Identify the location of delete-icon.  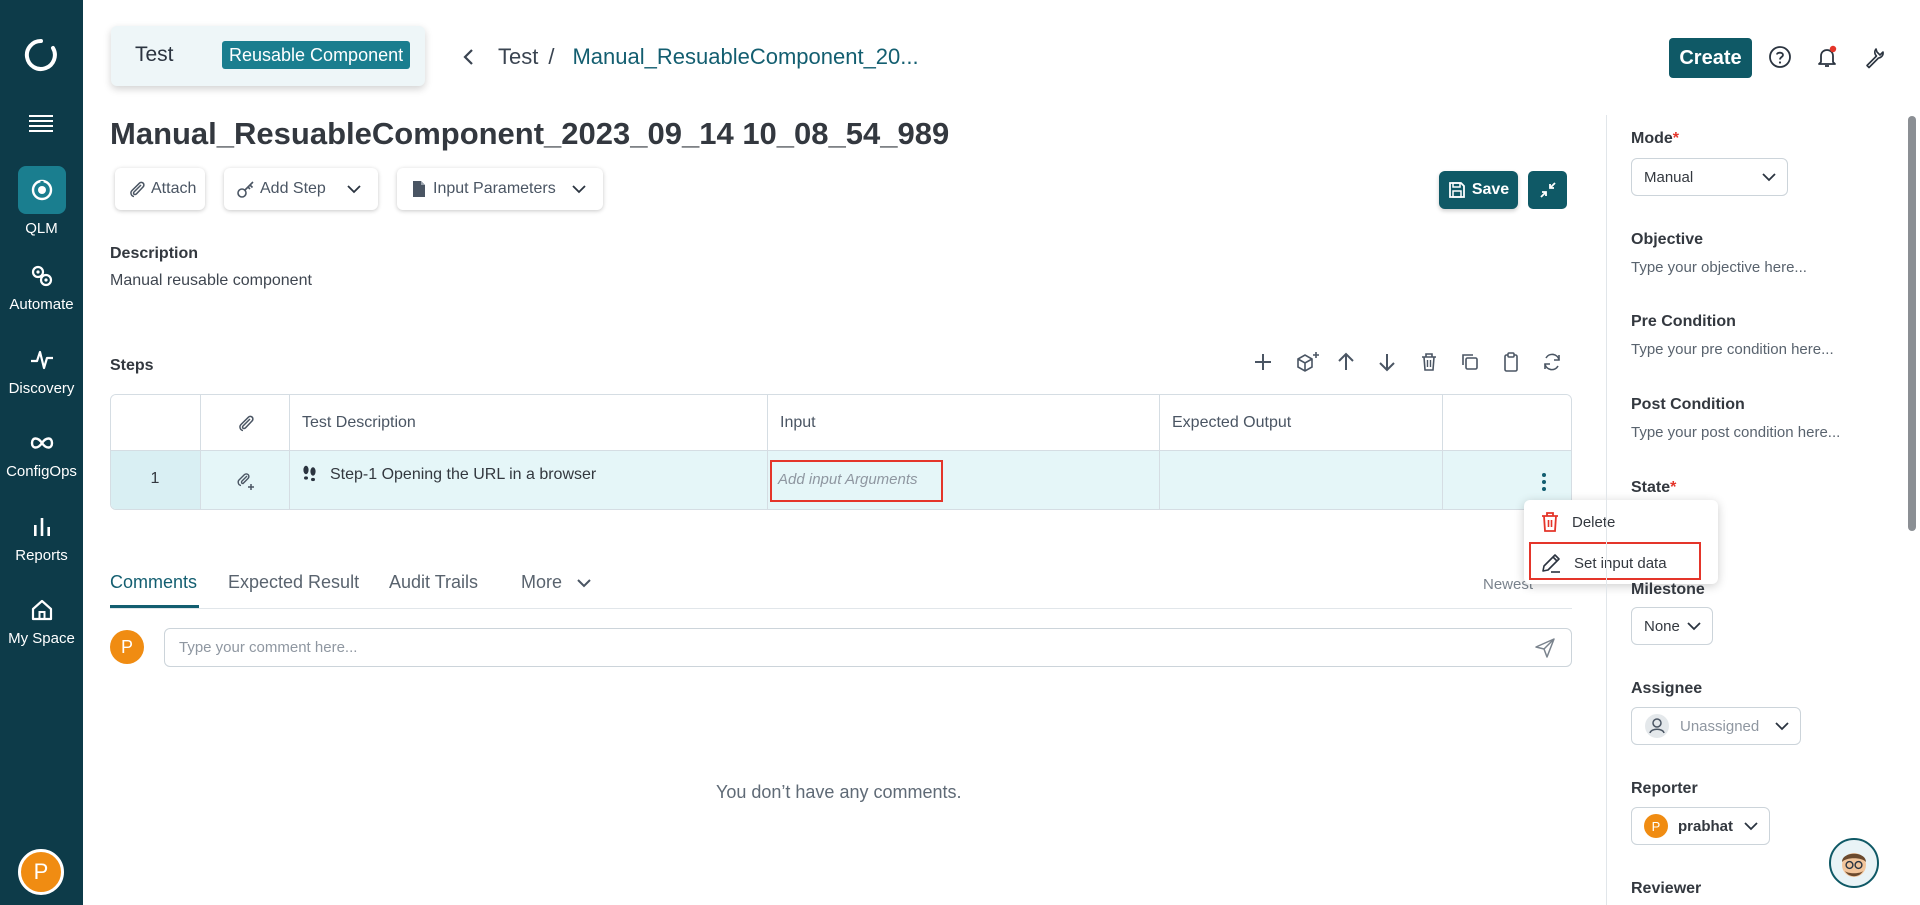
(1429, 362).